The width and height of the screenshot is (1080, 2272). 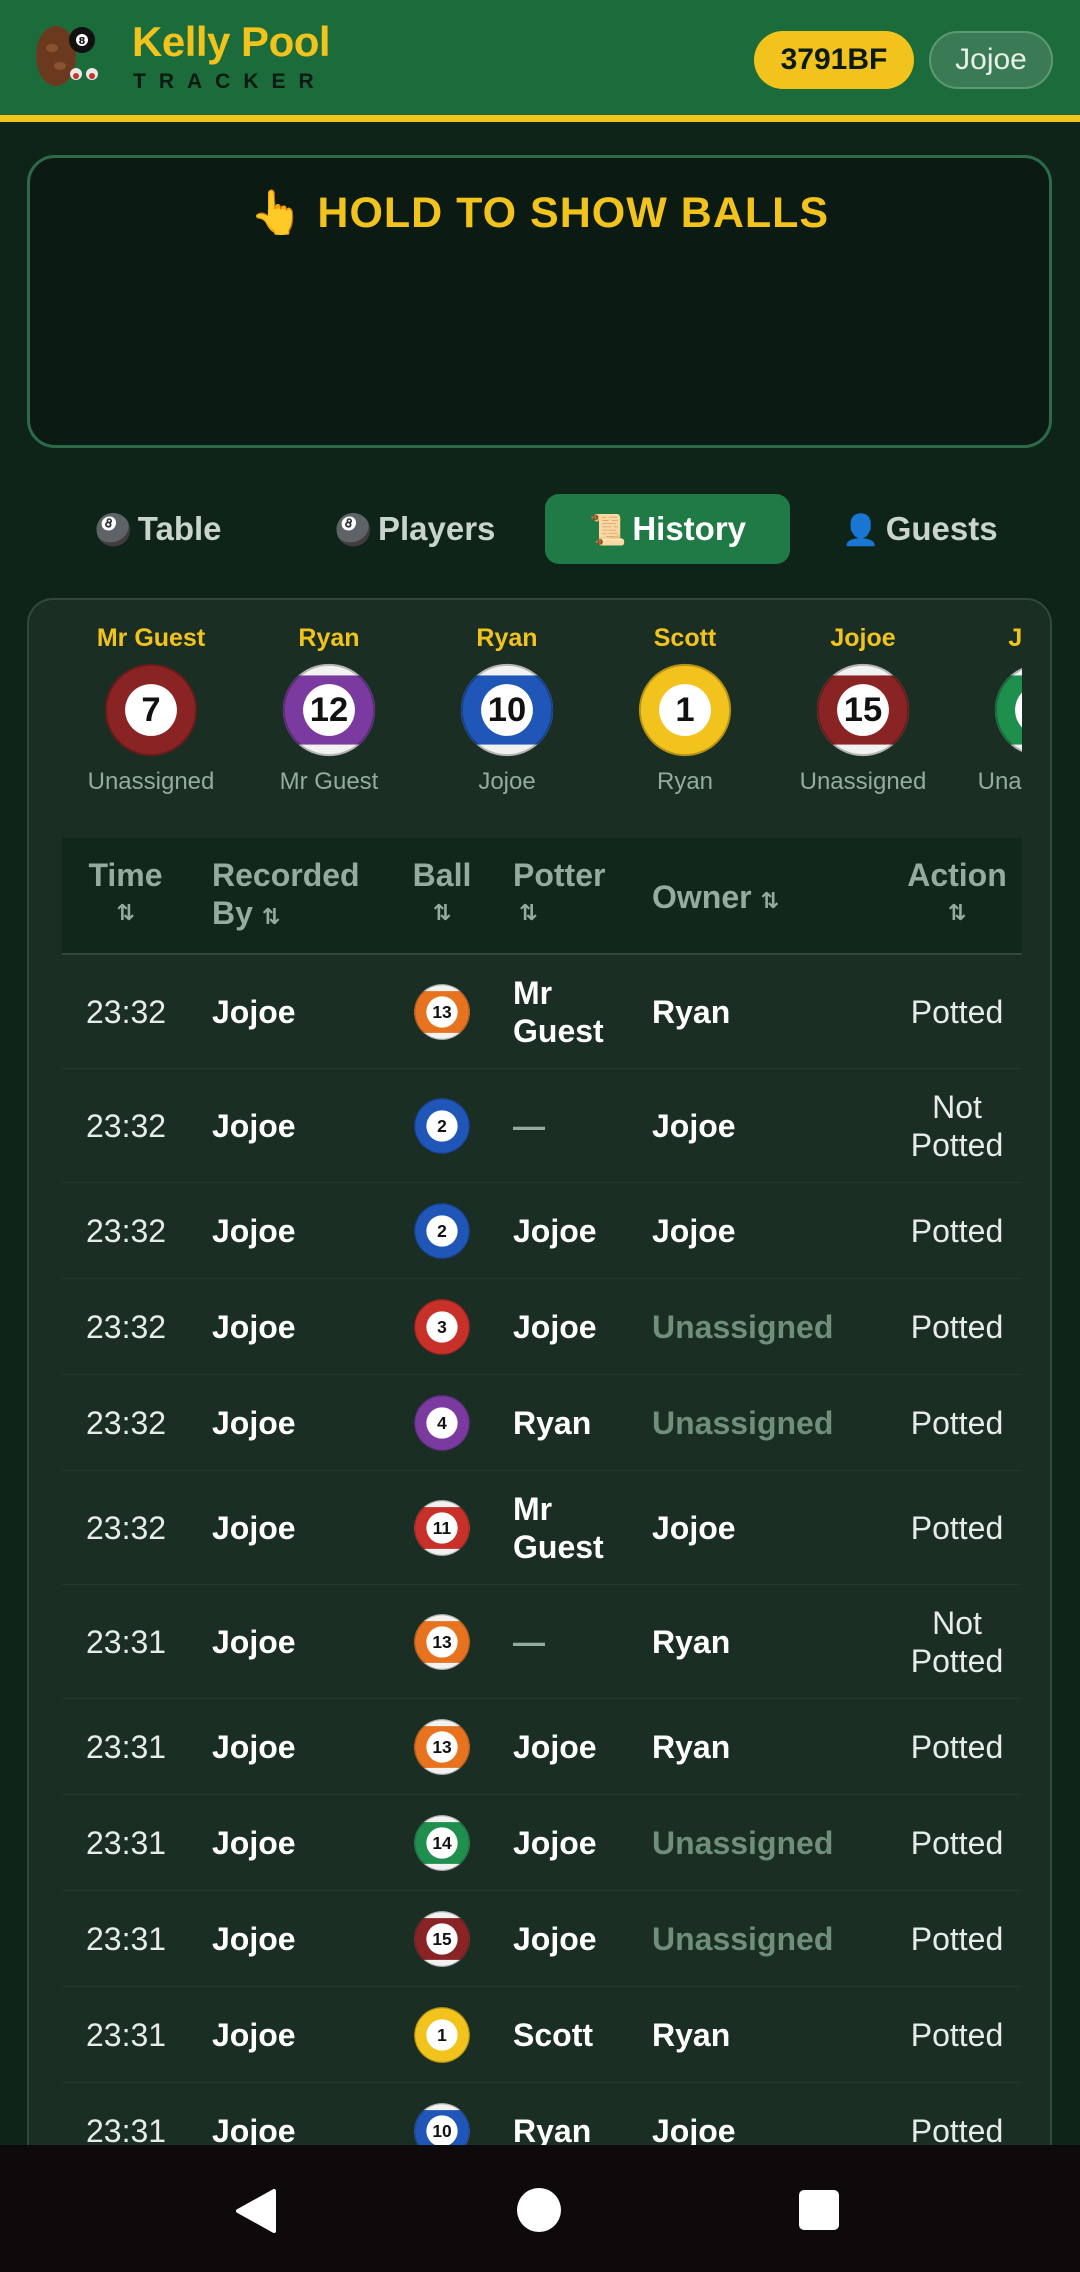 I want to click on recent-ball: 1, so click(x=685, y=710).